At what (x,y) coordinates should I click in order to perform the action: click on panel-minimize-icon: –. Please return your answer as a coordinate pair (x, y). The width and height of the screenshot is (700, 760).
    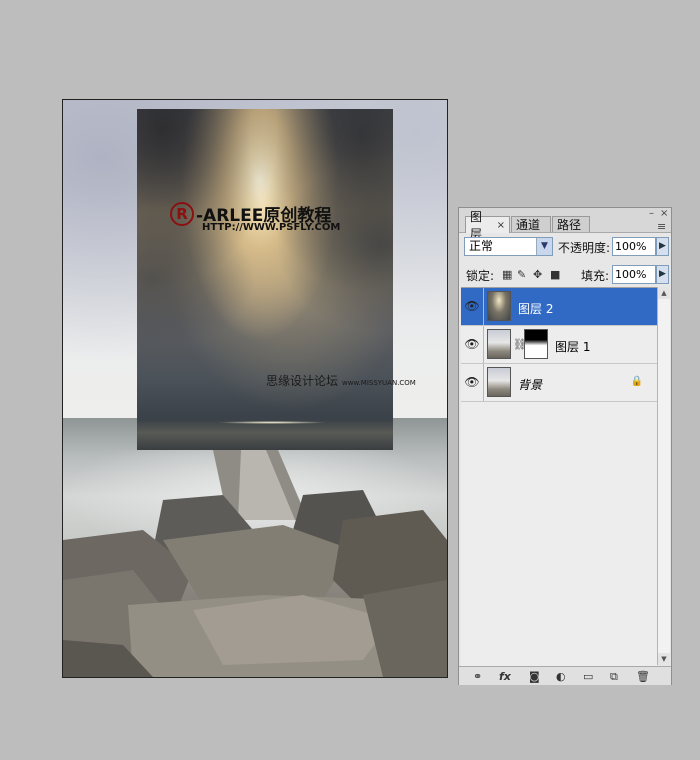
    Looking at the image, I should click on (651, 213).